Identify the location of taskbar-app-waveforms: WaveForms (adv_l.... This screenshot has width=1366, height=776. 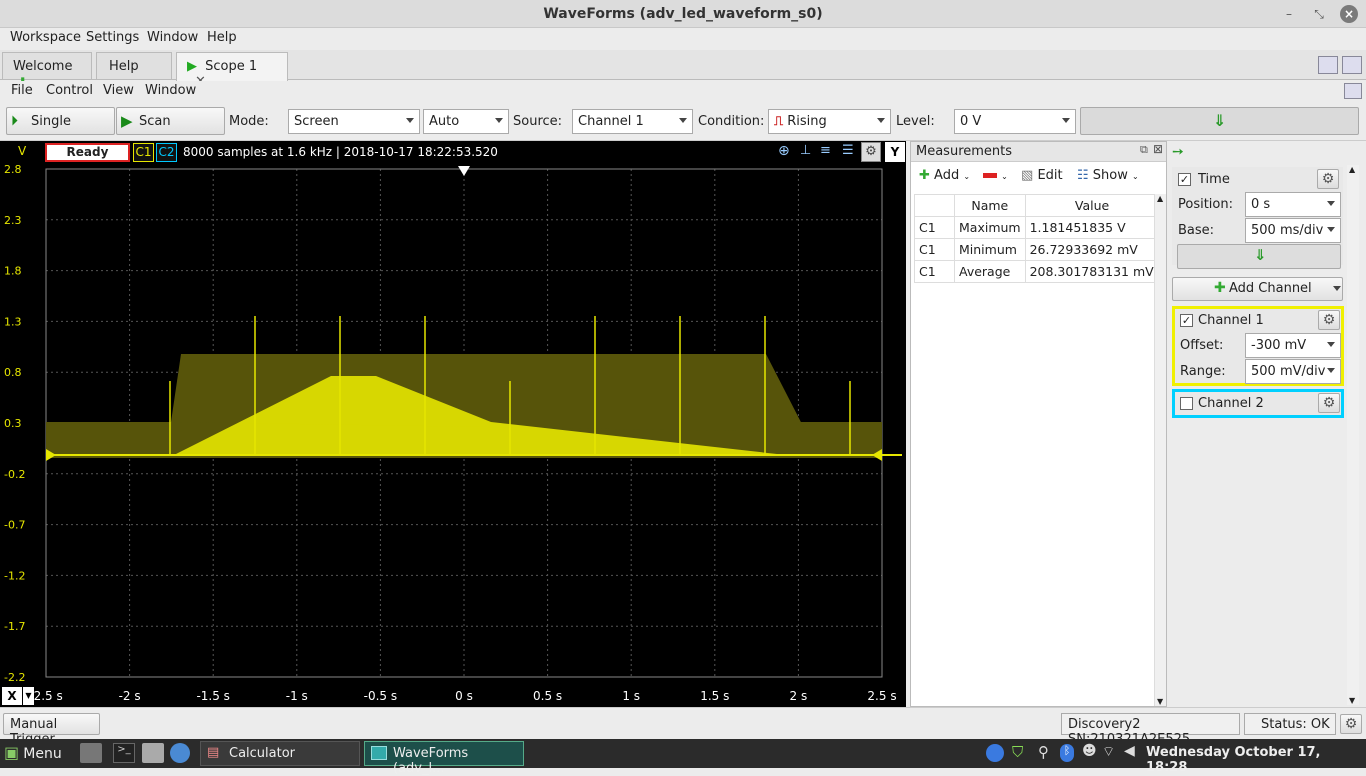
(444, 758).